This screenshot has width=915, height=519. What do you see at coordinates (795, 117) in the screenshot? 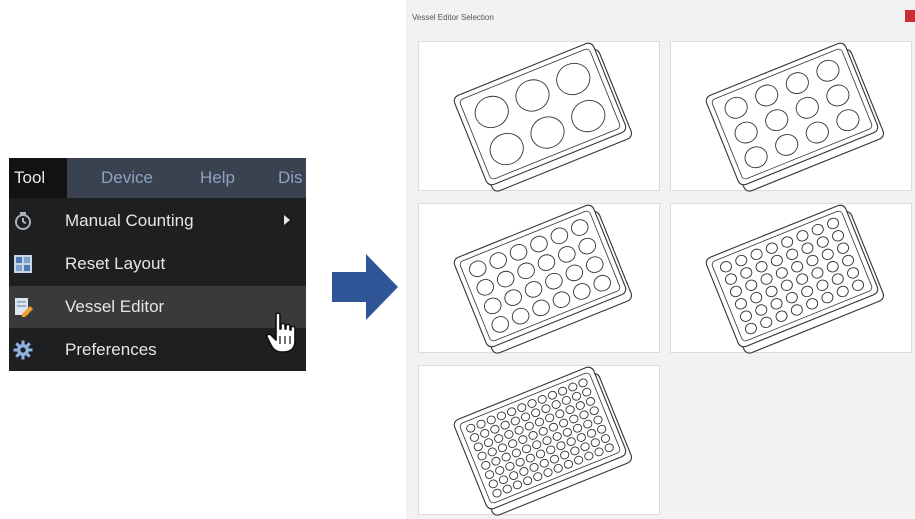
I see `twelve-well-plate-icon` at bounding box center [795, 117].